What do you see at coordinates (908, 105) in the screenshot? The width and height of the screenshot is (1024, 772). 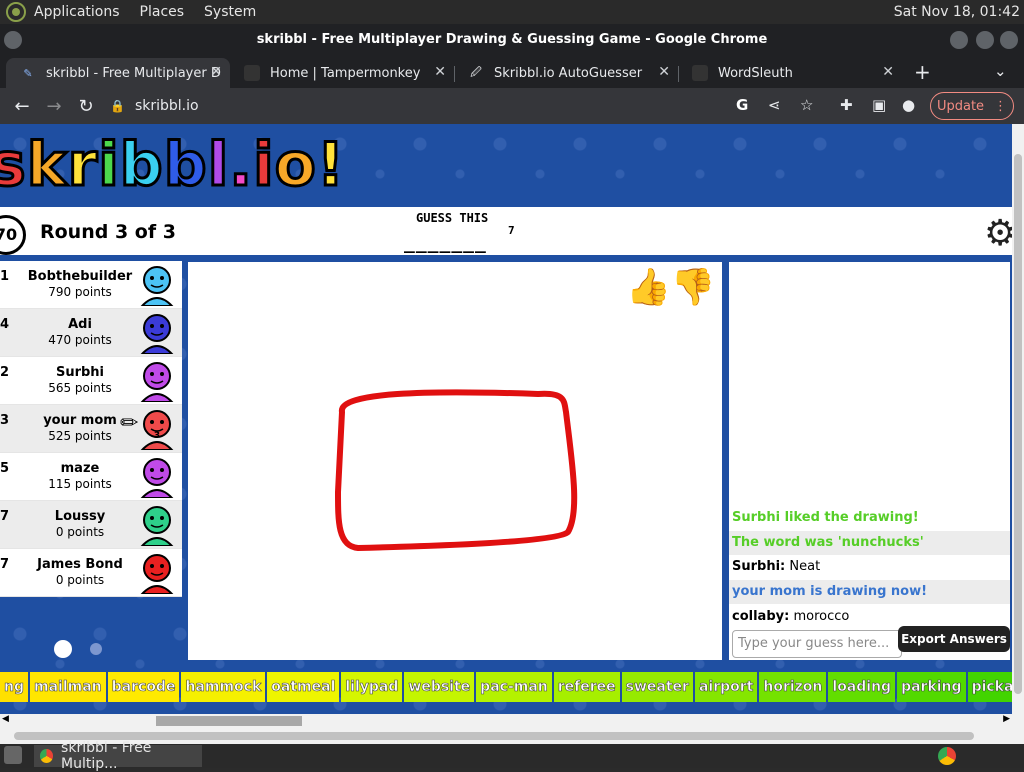 I see `profile-avatar-icon: ●` at bounding box center [908, 105].